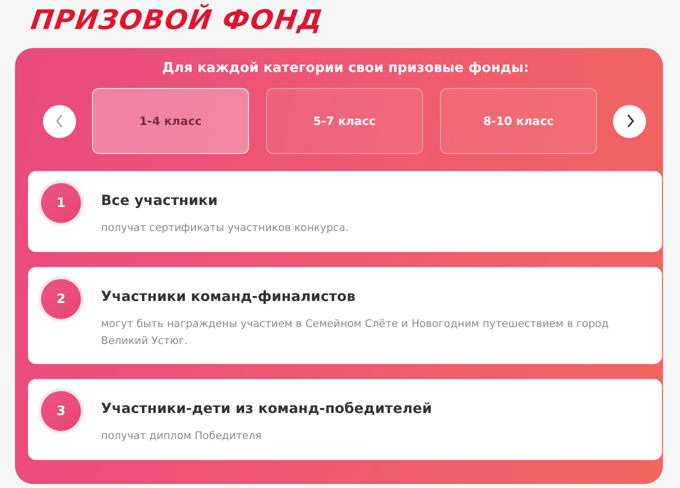 This screenshot has height=488, width=680. Describe the element at coordinates (345, 68) in the screenshot. I see `panel-subtitle: Для каждой категории свои призовые фонды:` at that location.